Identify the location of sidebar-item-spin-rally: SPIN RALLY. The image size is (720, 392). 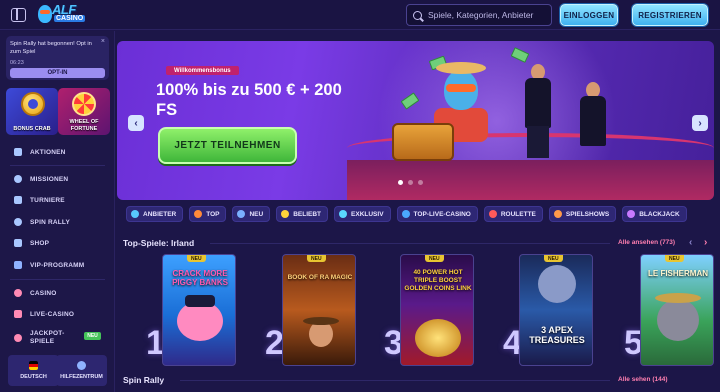
(42, 222).